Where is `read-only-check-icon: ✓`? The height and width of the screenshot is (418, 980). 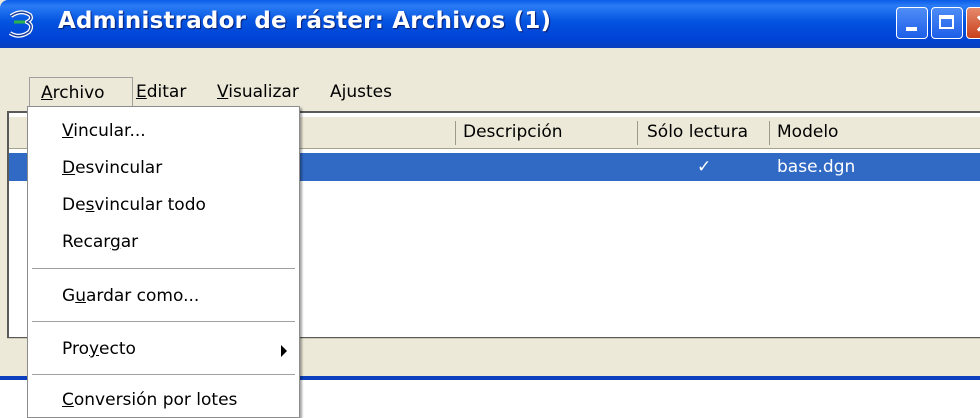
read-only-check-icon: ✓ is located at coordinates (704, 167).